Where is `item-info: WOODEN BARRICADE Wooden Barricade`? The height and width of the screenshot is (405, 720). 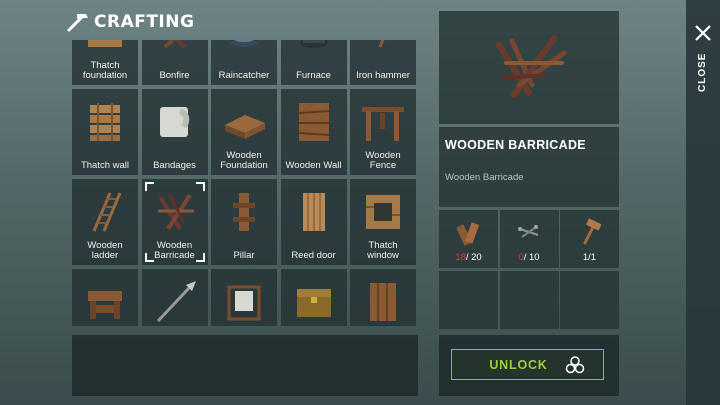
item-info: WOODEN BARRICADE Wooden Barricade is located at coordinates (529, 167).